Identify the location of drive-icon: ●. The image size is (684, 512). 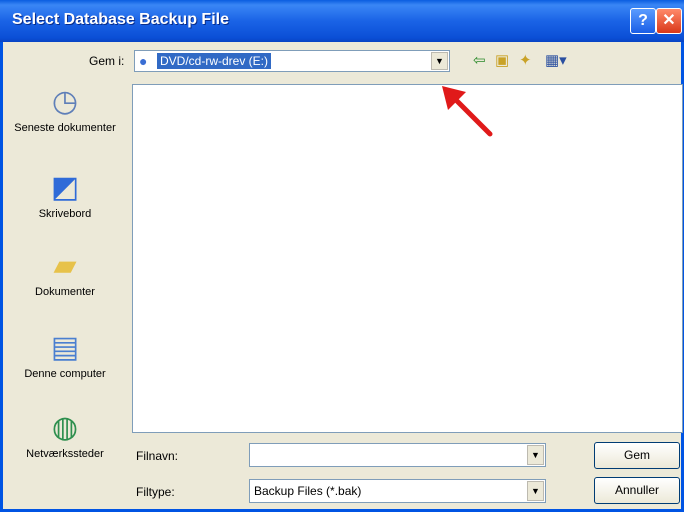
(143, 61).